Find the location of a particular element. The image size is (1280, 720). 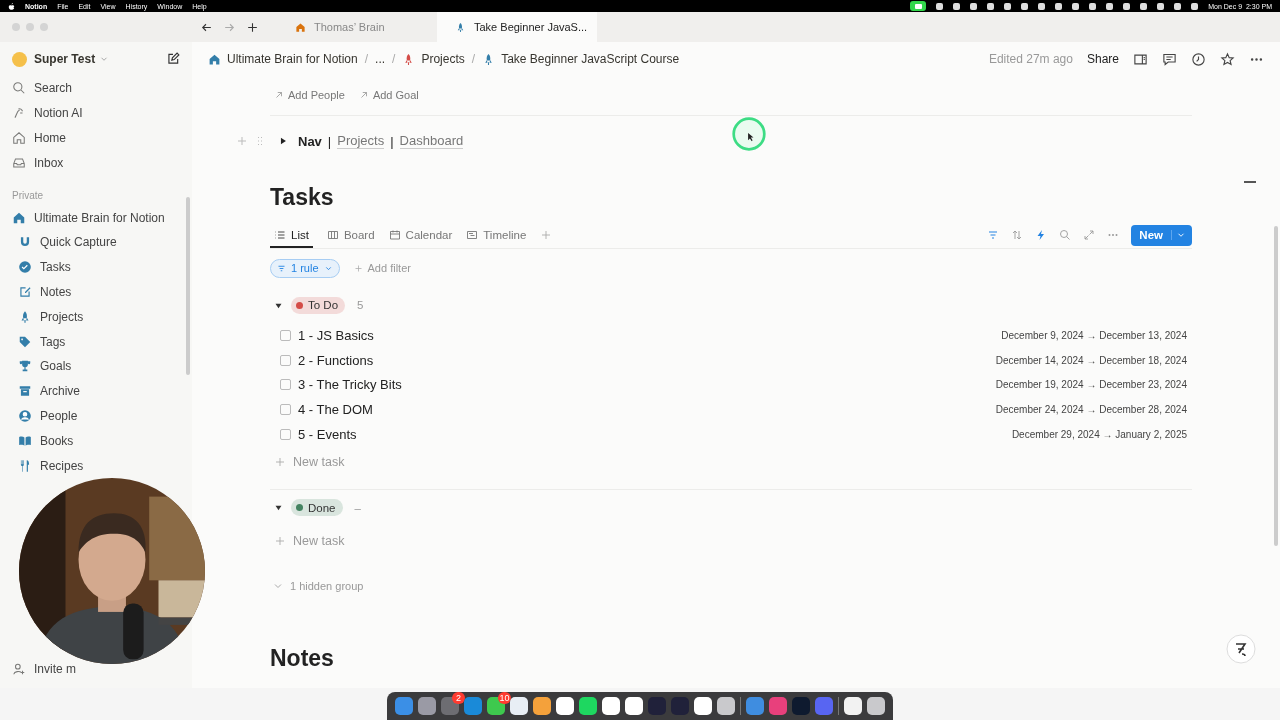

section-label: Private is located at coordinates (28, 196).